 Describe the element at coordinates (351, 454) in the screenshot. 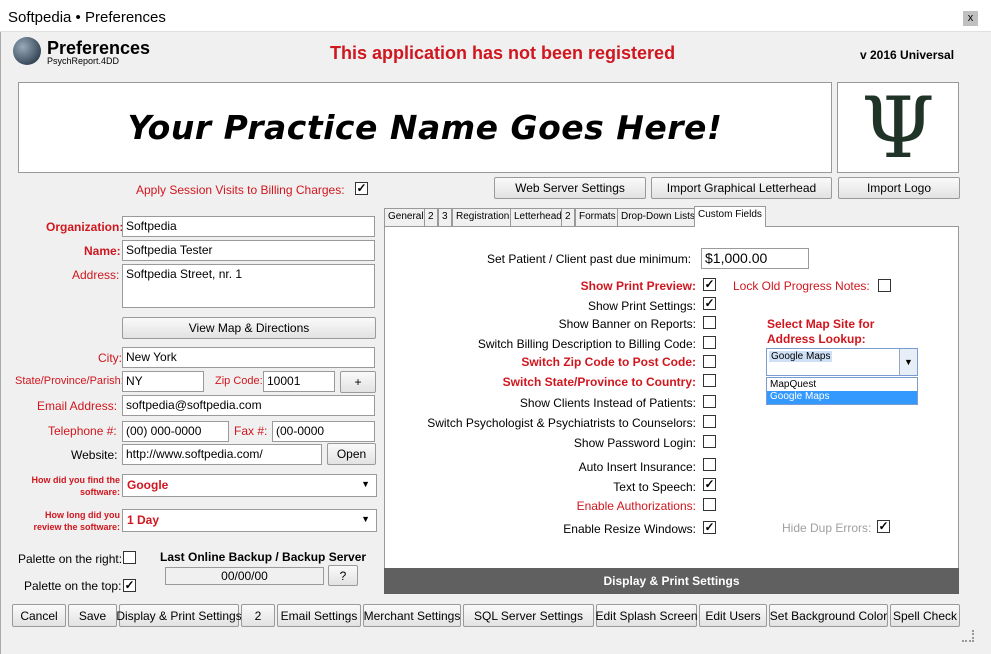

I see `open-website-button: Open` at that location.